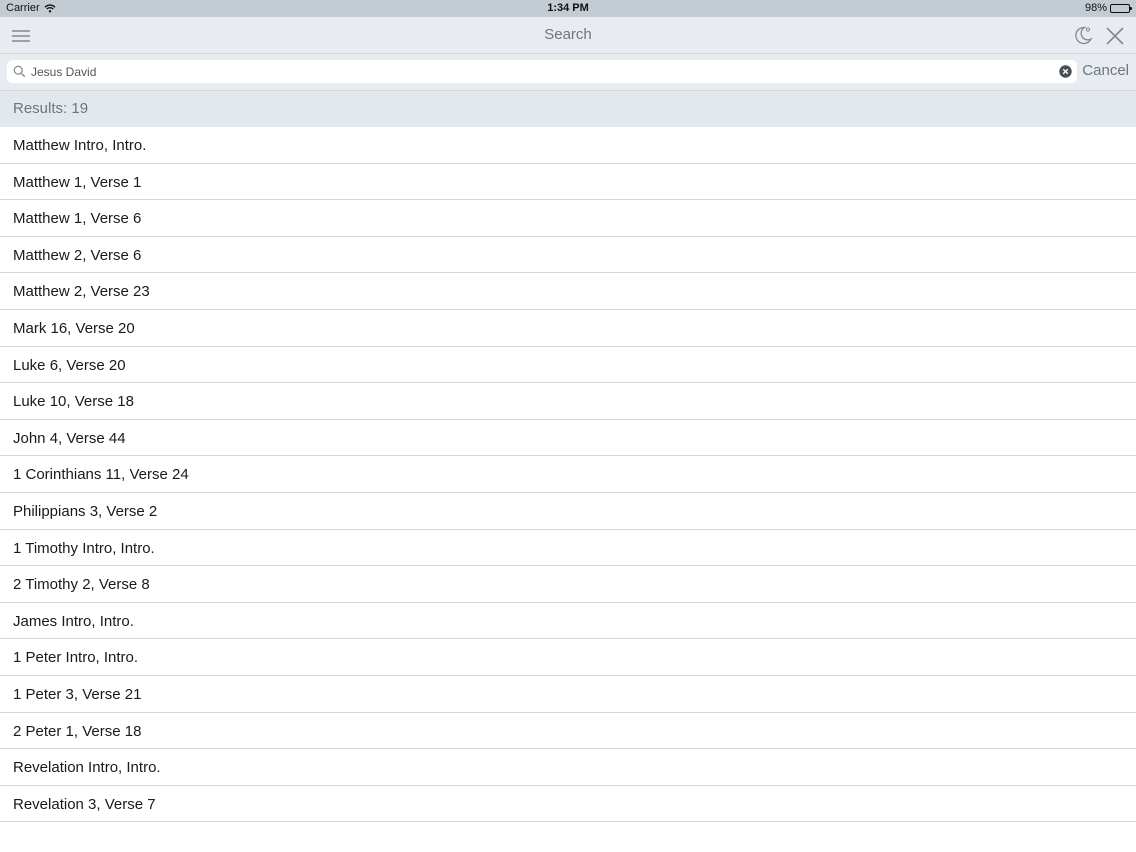 The height and width of the screenshot is (852, 1136). What do you see at coordinates (19, 71) in the screenshot?
I see `search-icon` at bounding box center [19, 71].